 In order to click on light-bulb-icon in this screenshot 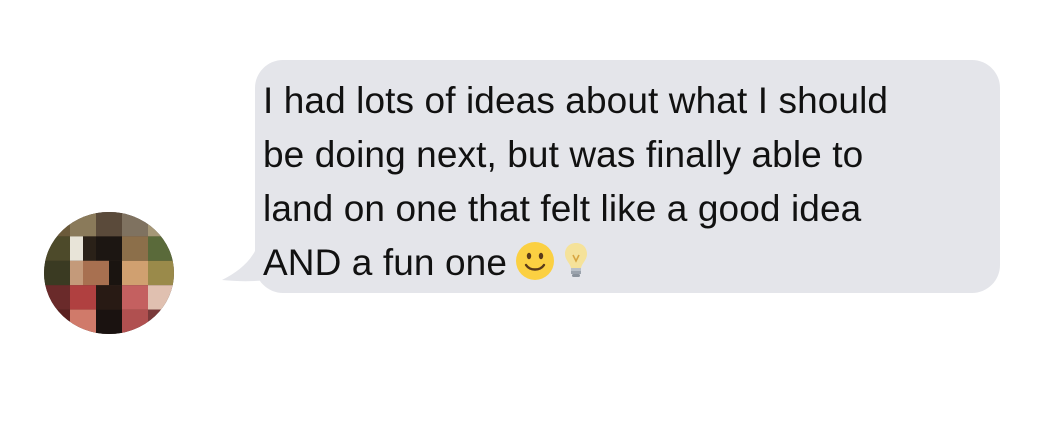, I will do `click(576, 261)`.